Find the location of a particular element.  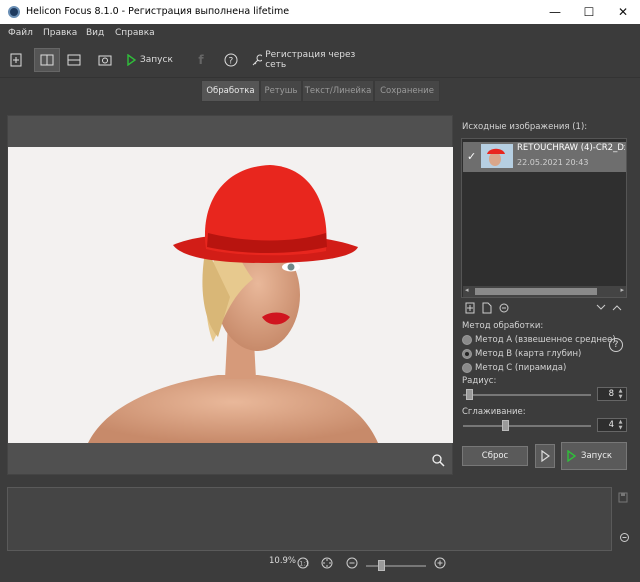

scrollbar-thumb is located at coordinates (536, 291).